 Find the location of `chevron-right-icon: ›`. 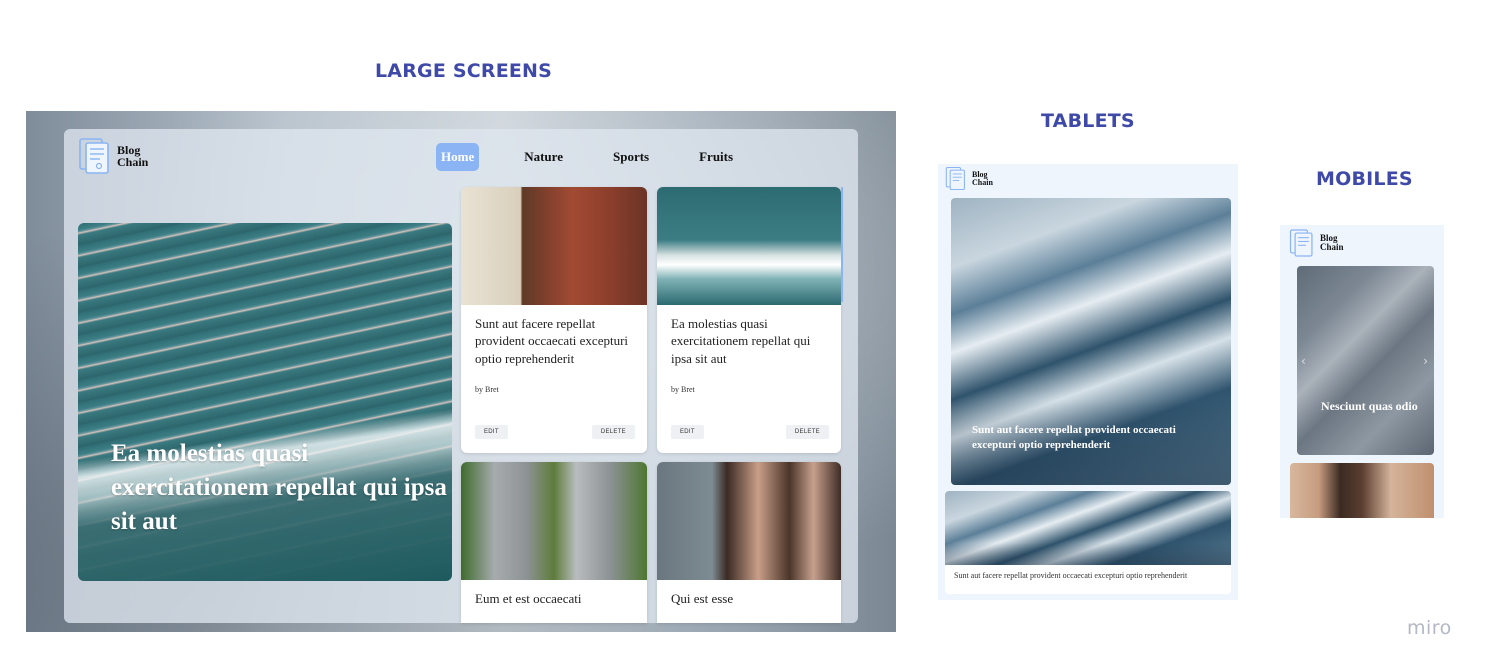

chevron-right-icon: › is located at coordinates (1425, 361).